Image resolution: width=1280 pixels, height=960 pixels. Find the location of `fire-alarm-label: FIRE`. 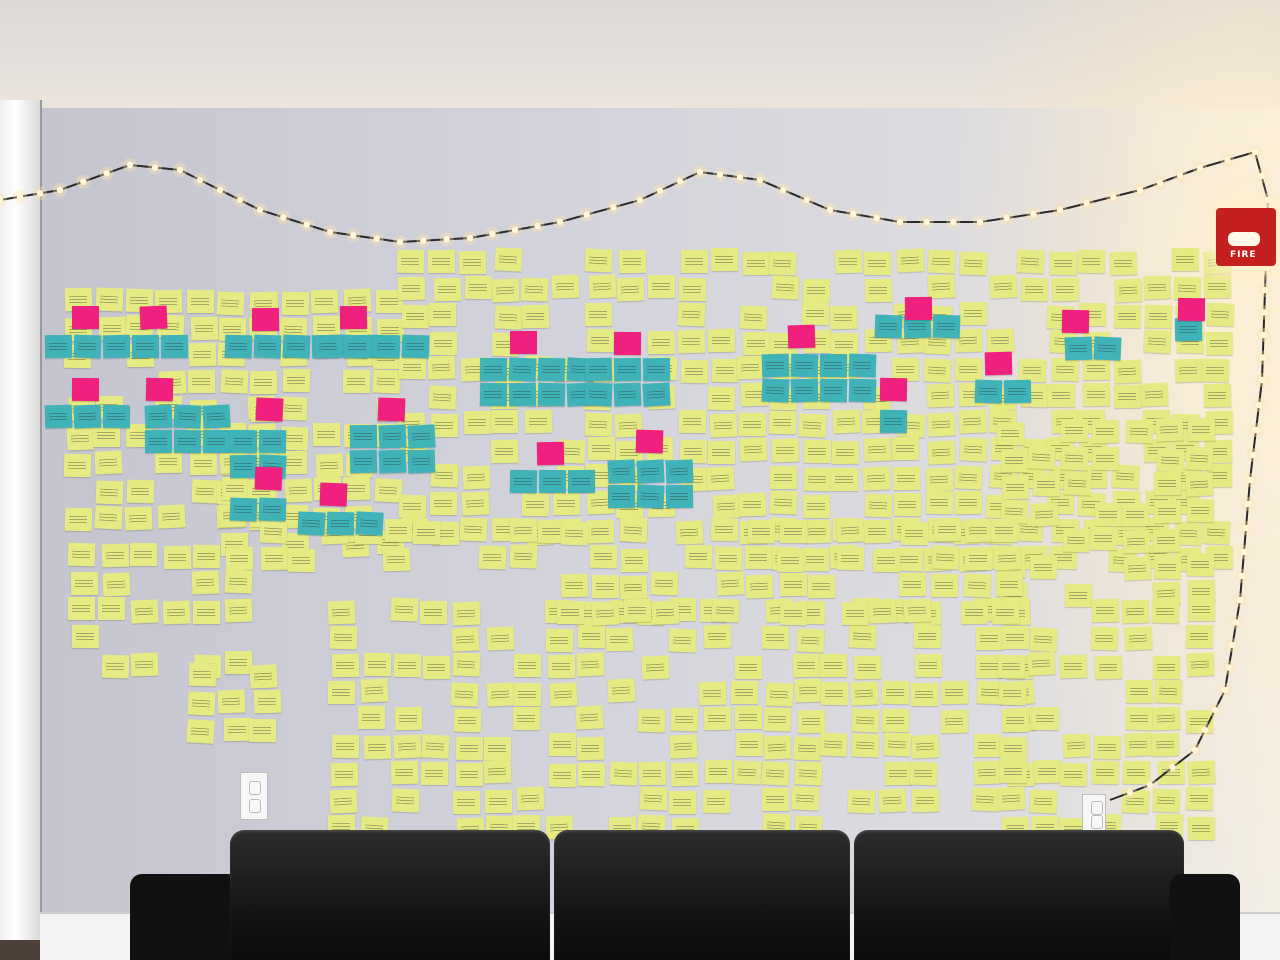

fire-alarm-label: FIRE is located at coordinates (1243, 255).